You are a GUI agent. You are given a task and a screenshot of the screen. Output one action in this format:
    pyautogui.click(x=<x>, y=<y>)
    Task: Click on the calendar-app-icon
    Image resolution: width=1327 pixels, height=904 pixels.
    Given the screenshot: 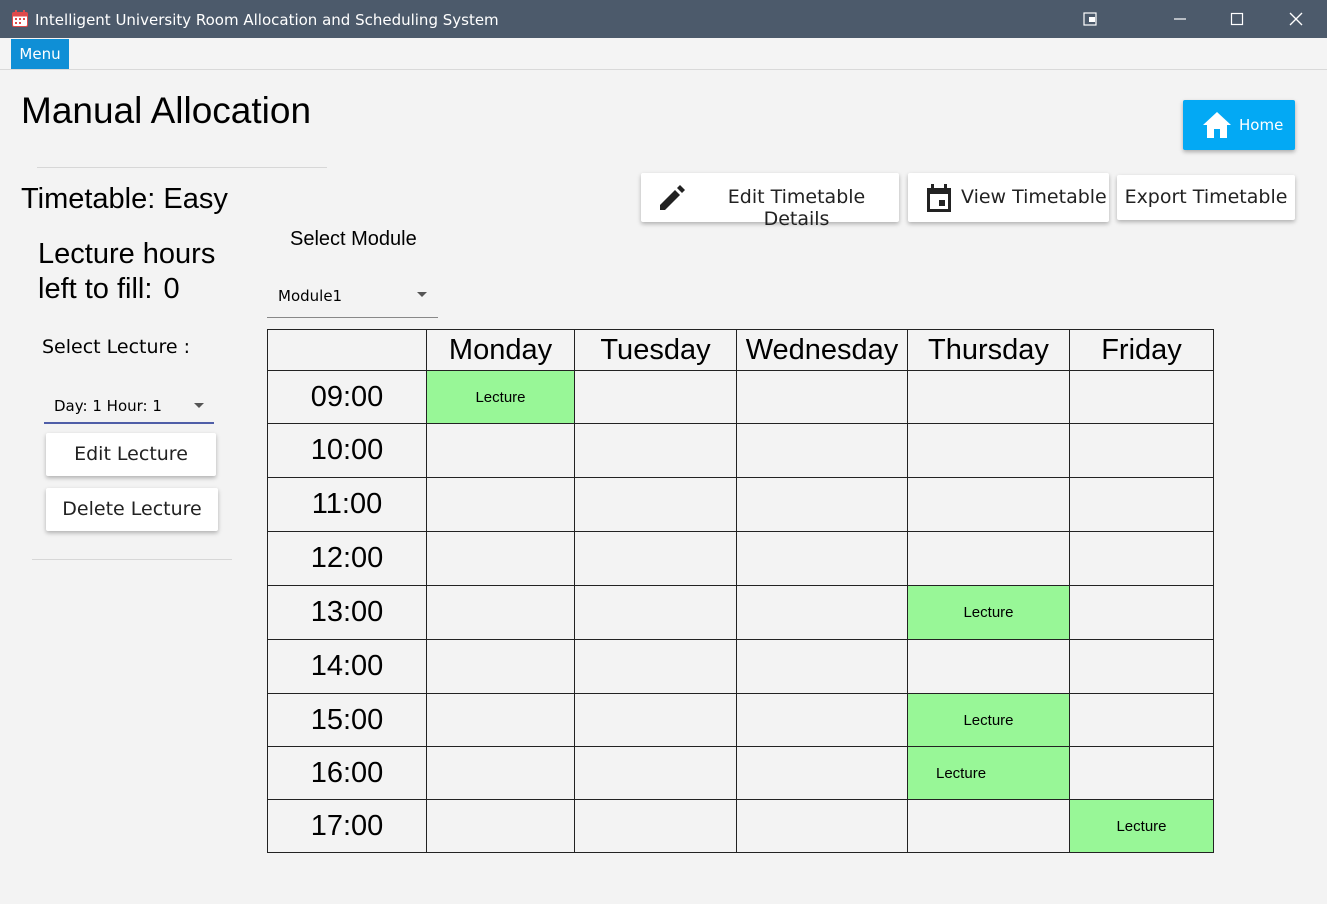 What is the action you would take?
    pyautogui.click(x=20, y=18)
    